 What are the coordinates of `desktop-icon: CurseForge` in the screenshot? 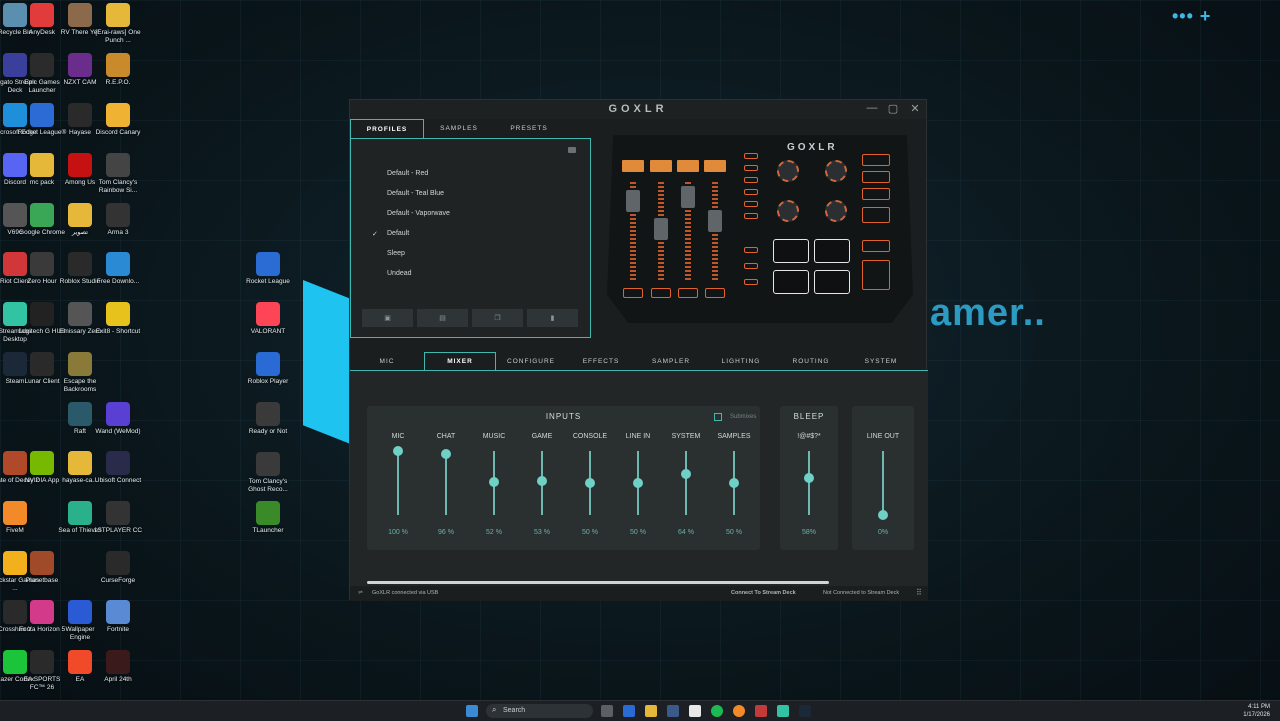 It's located at (118, 568).